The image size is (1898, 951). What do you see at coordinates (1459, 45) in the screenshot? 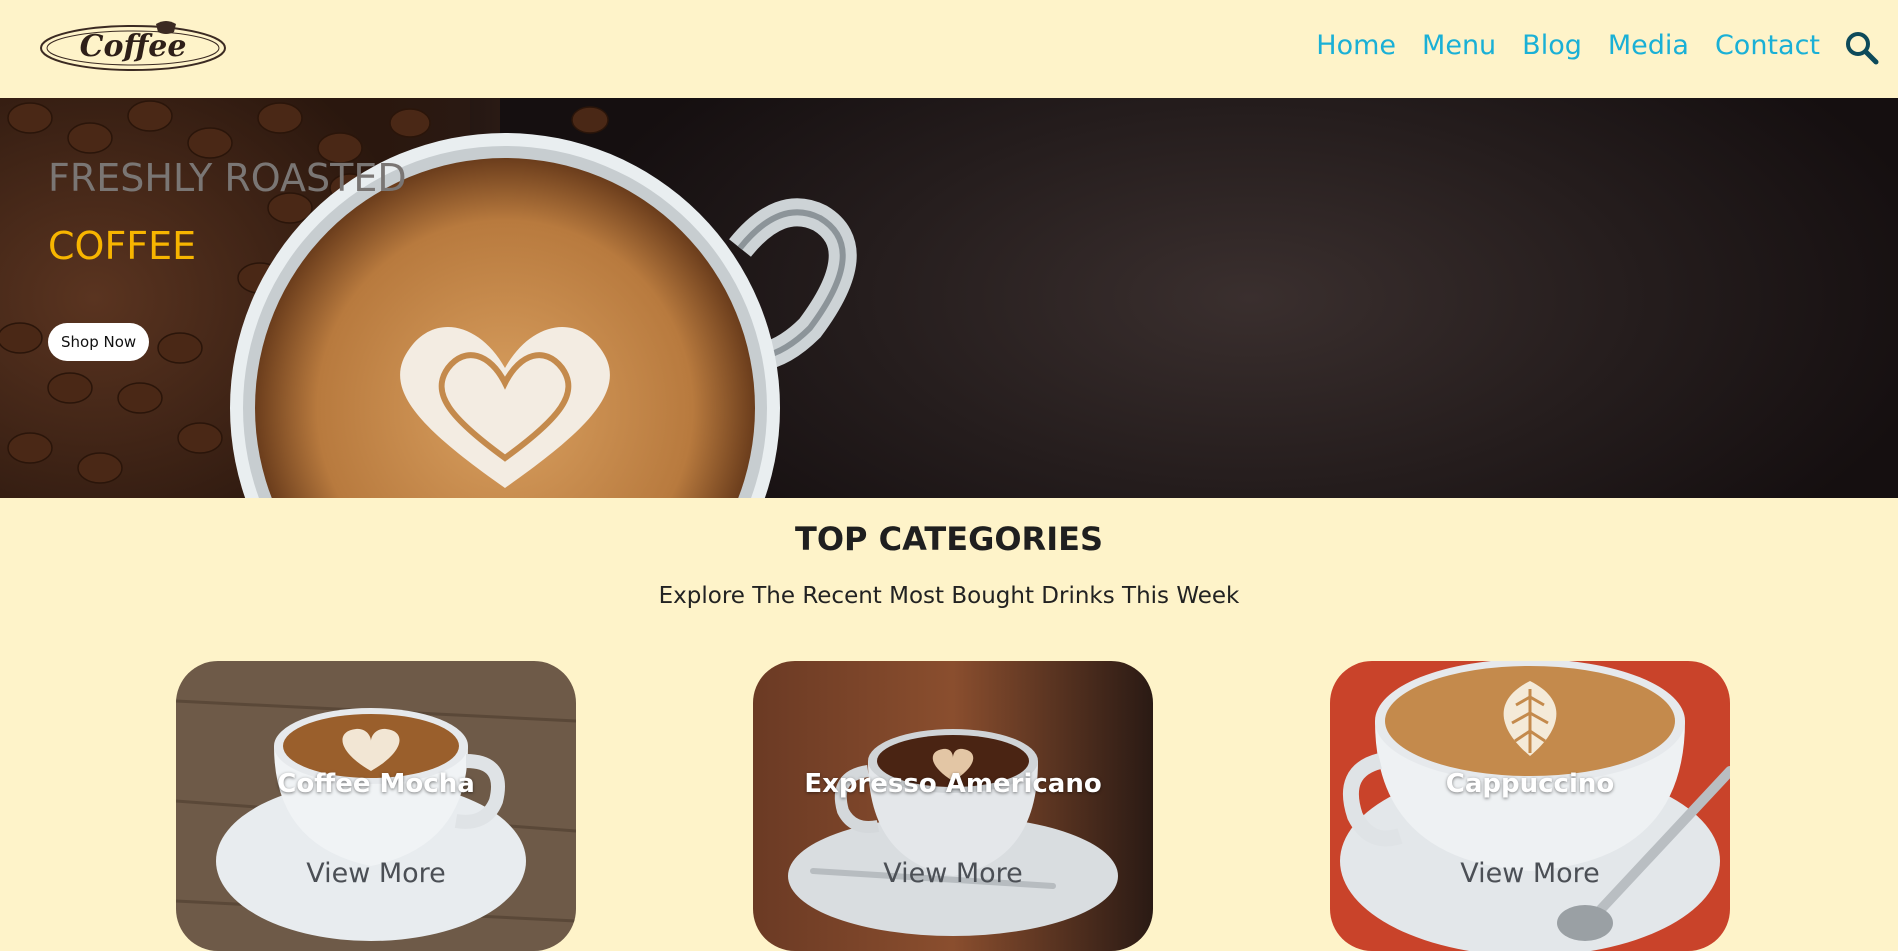
I see `nav-menu: Menu` at bounding box center [1459, 45].